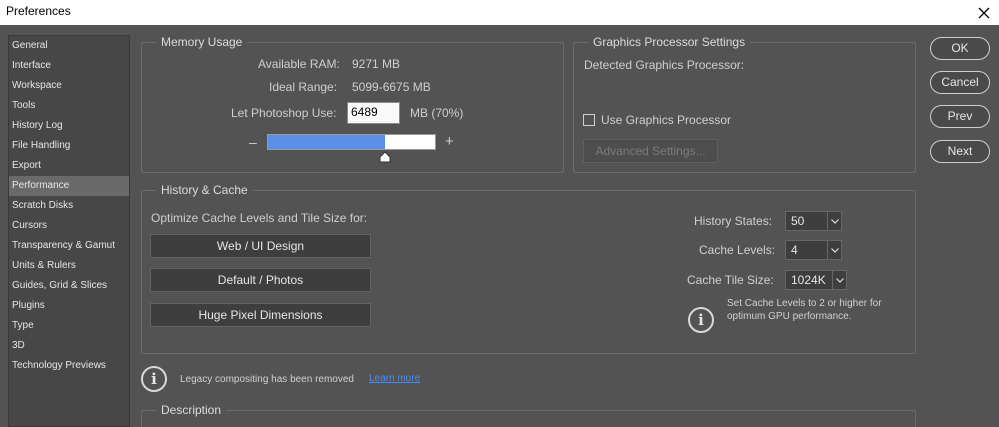  What do you see at coordinates (804, 303) in the screenshot?
I see `gpu-cache-tip-line1: Set Cache Levels to 2 or higher for` at bounding box center [804, 303].